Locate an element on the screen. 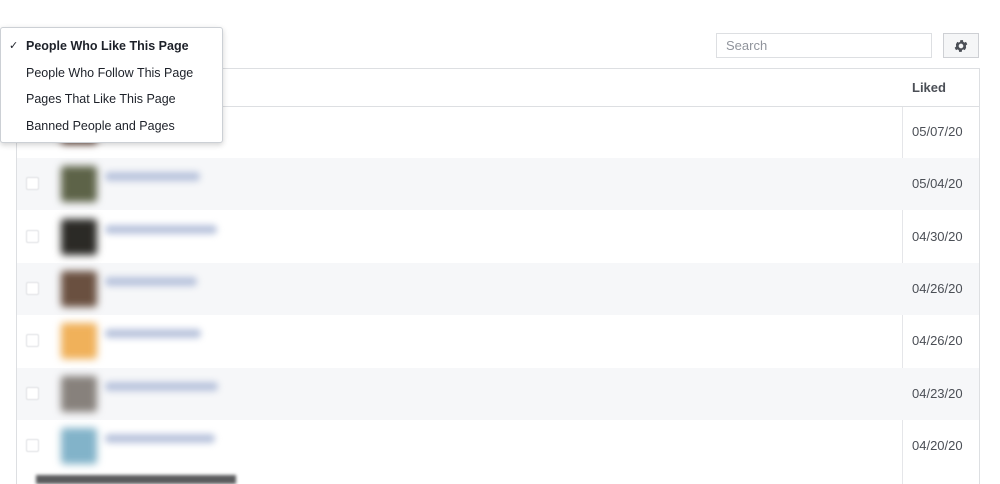  table-row: 04/20/20 is located at coordinates (498, 446).